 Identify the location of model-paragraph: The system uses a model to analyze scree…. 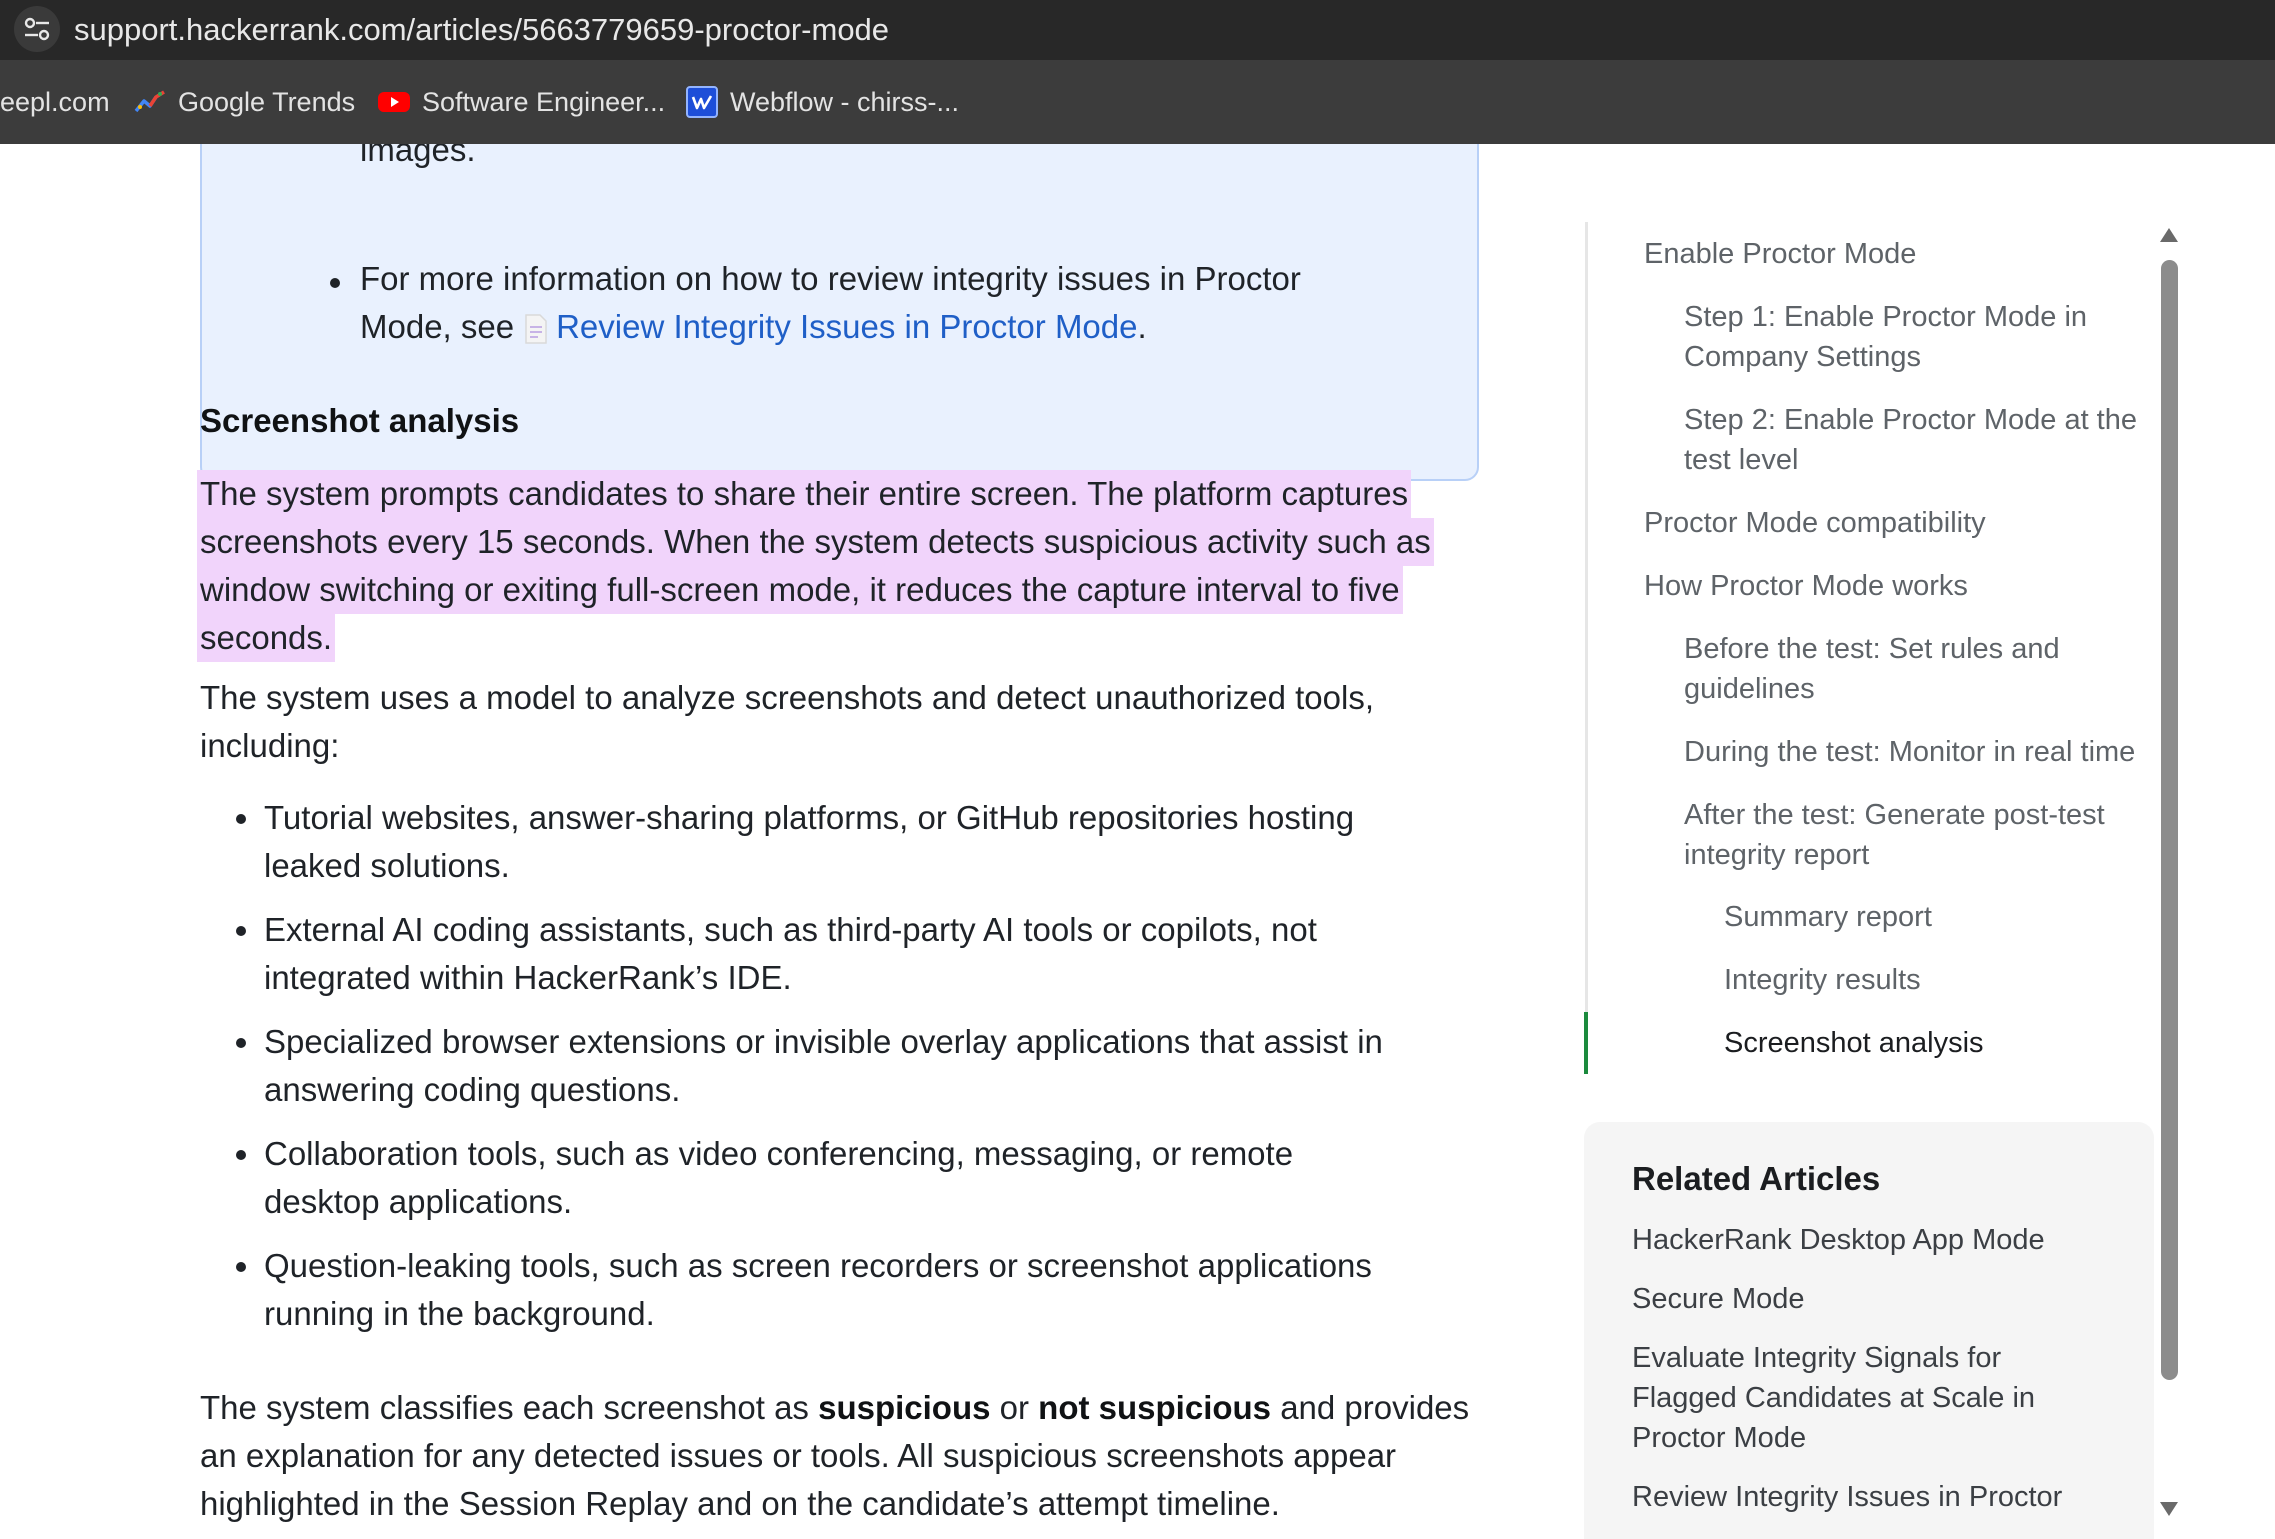
(850, 722).